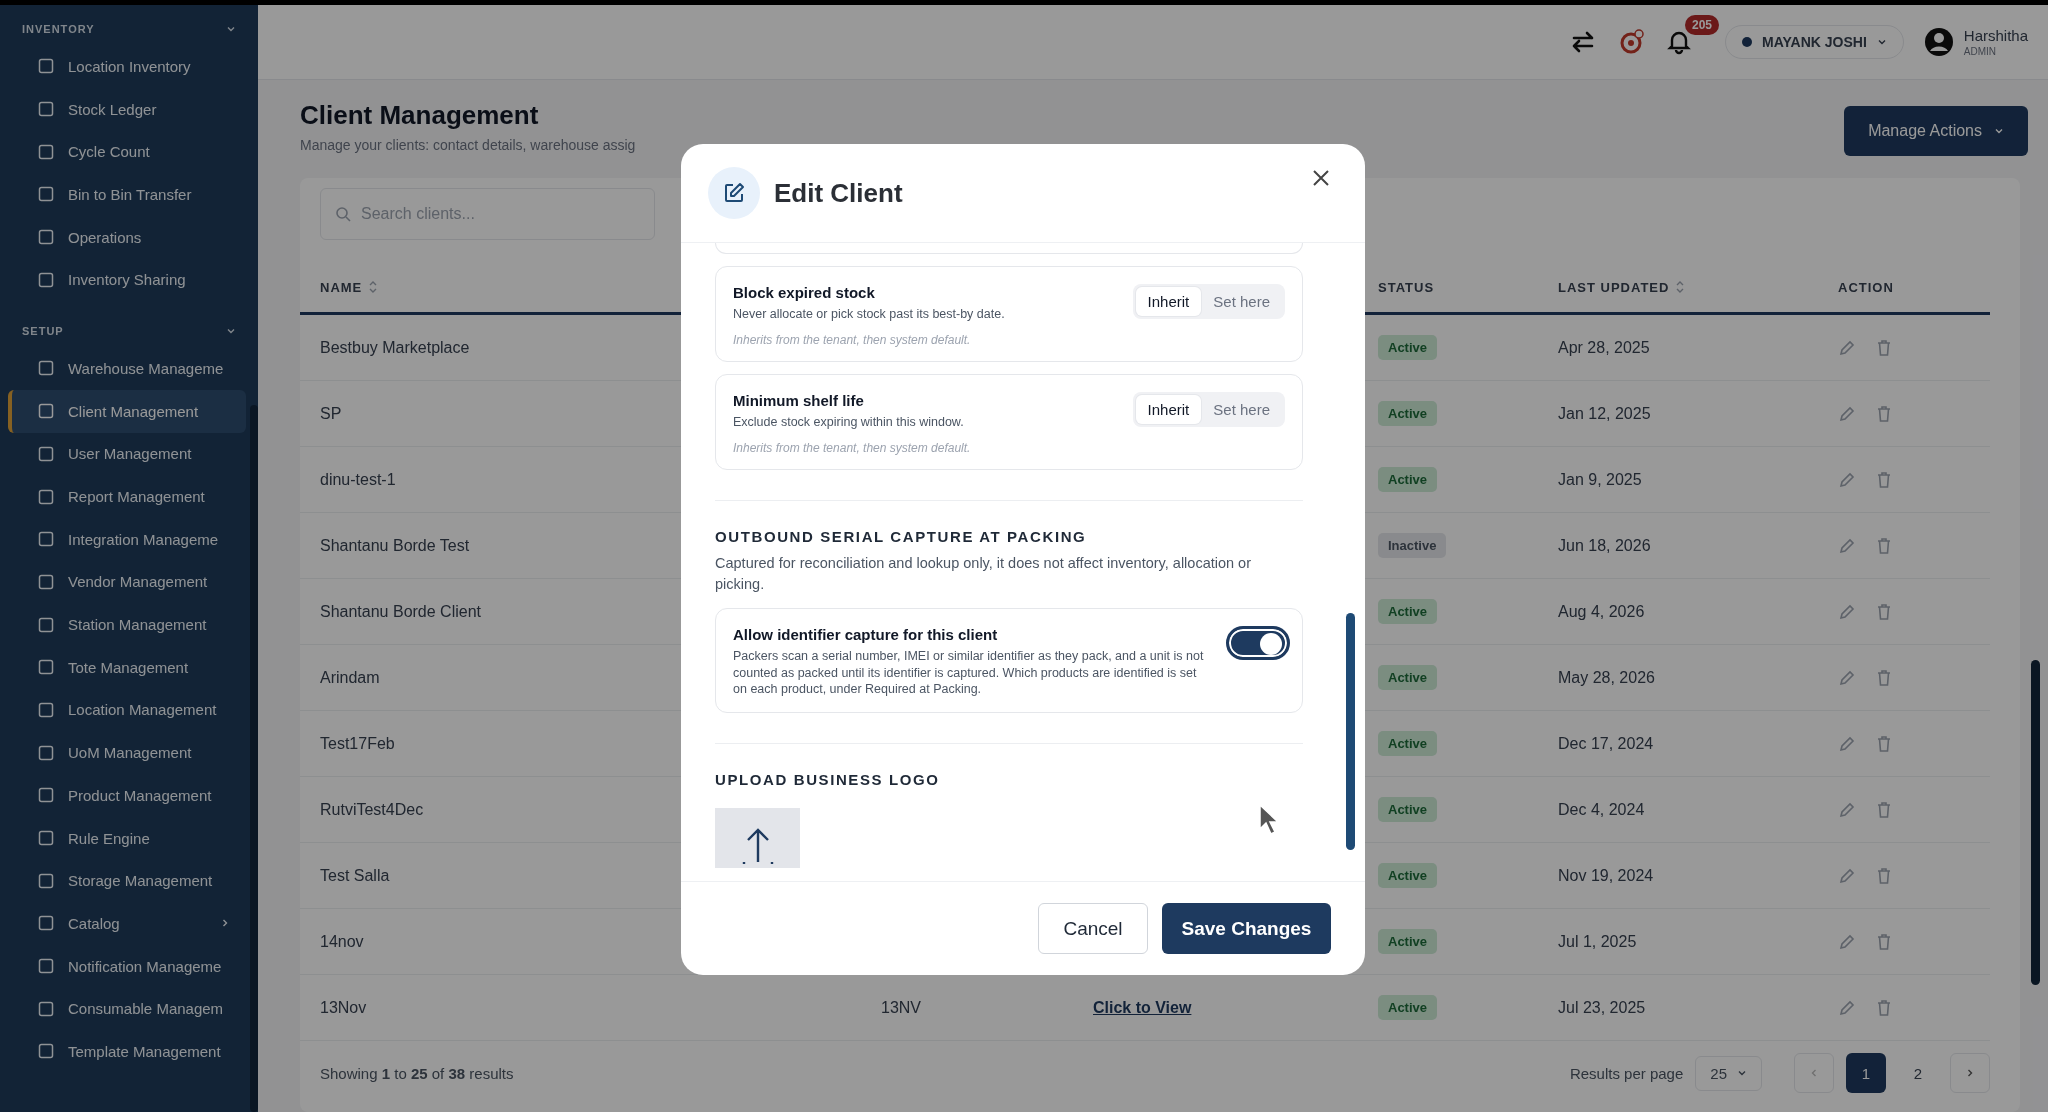  Describe the element at coordinates (1866, 1073) in the screenshot. I see `page-button: 1` at that location.